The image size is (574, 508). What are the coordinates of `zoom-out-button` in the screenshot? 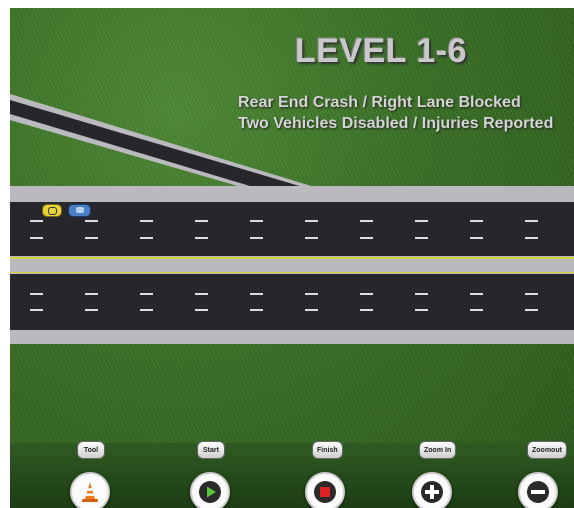 It's located at (538, 490).